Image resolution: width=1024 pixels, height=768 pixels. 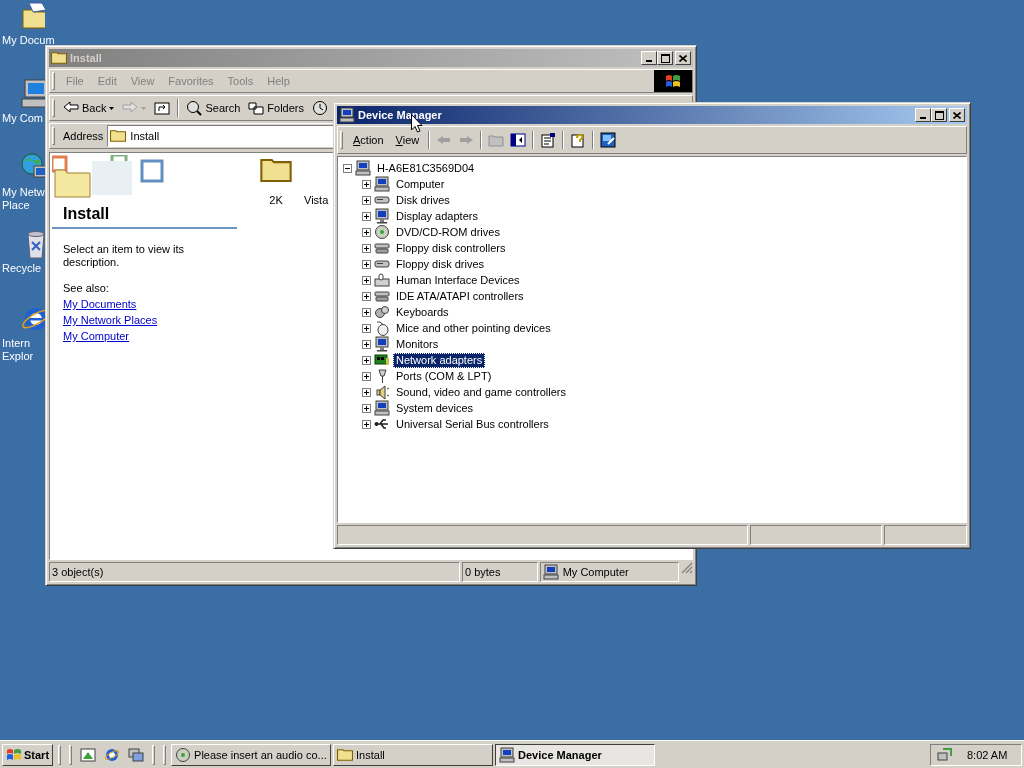 I want to click on see-also-label: See also:, so click(x=86, y=288).